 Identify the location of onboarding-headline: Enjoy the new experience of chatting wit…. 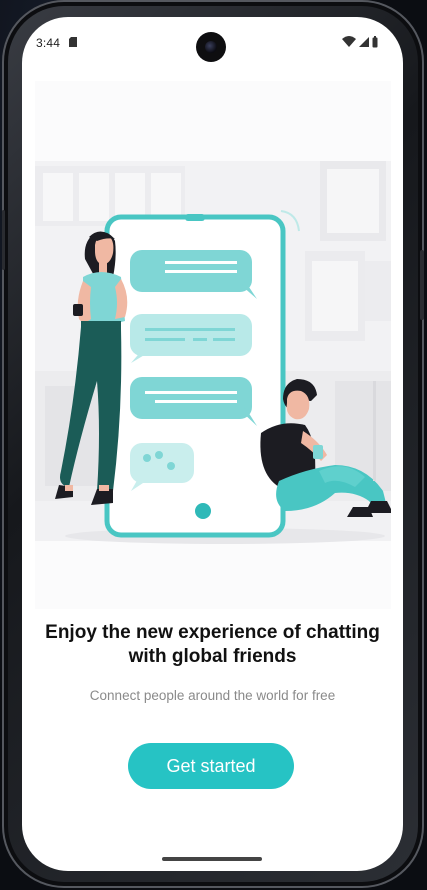
(212, 645).